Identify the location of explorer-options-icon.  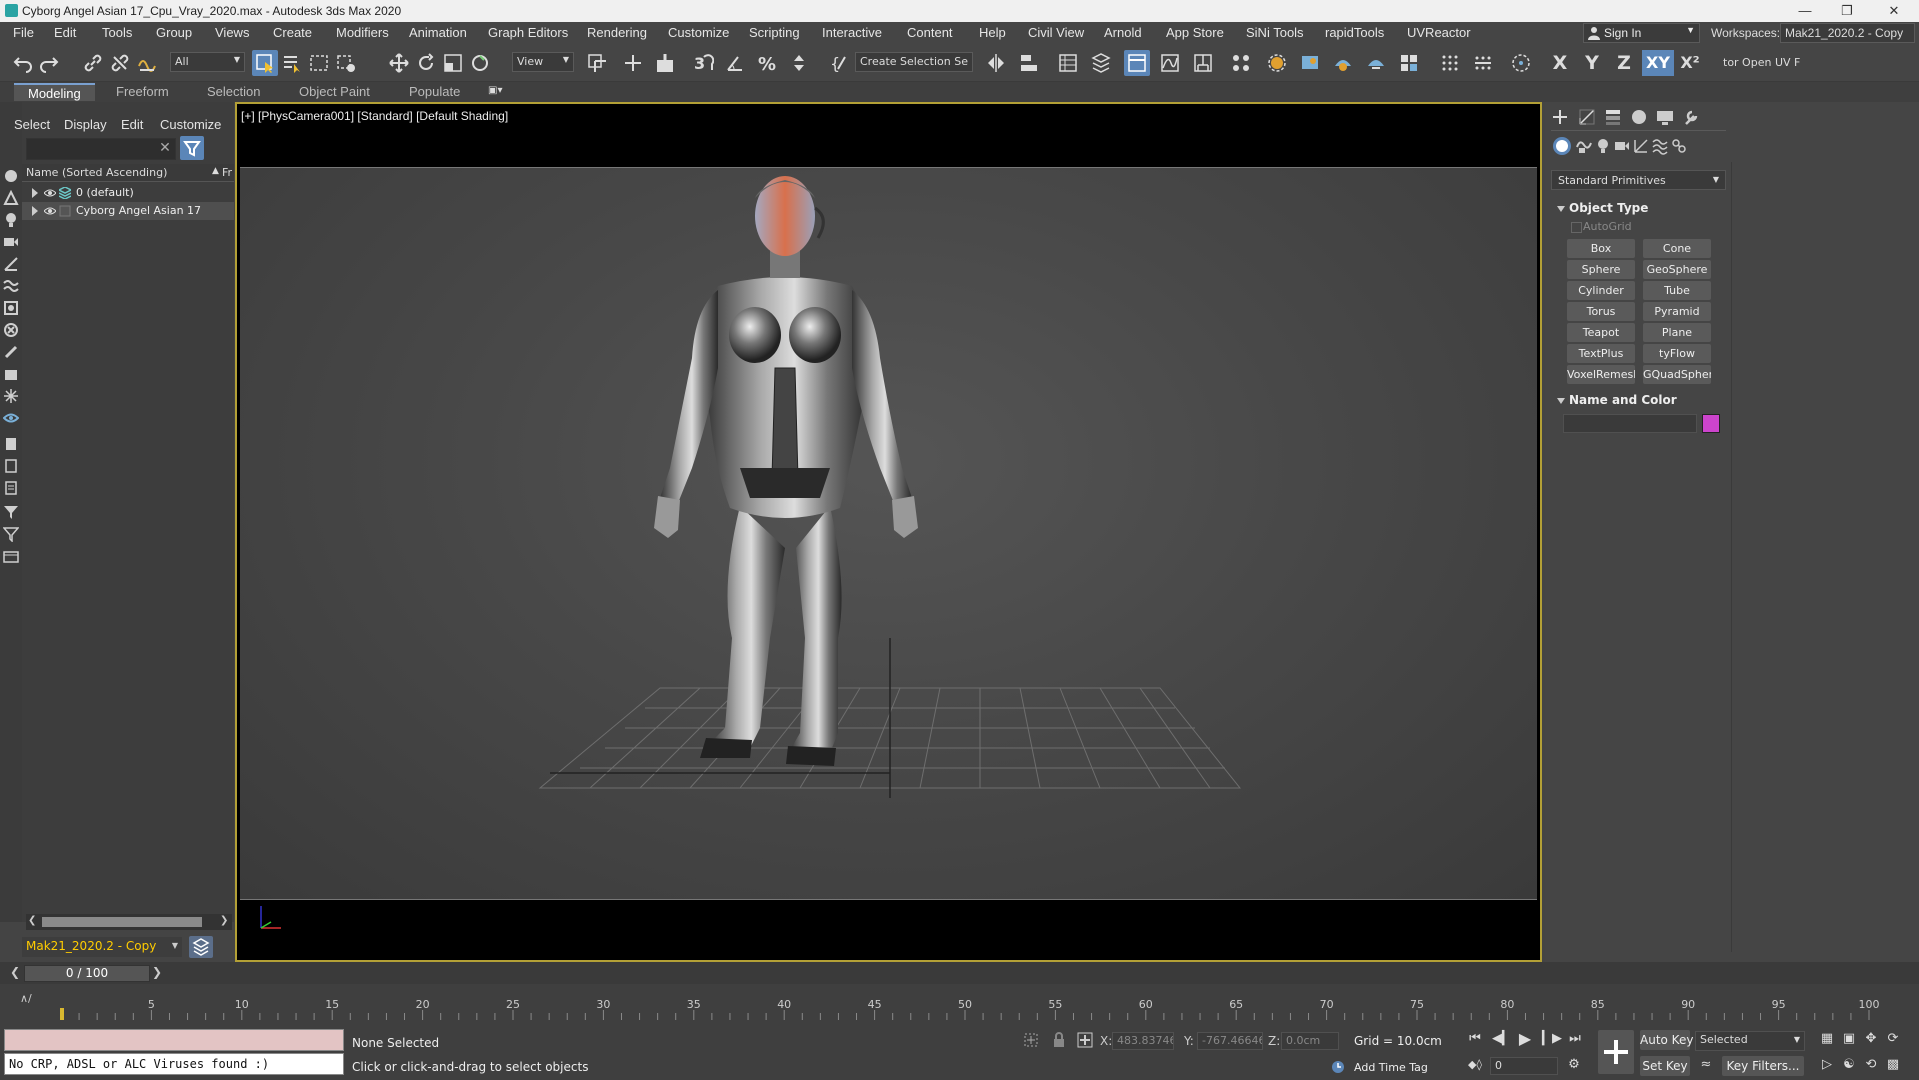
(11, 556).